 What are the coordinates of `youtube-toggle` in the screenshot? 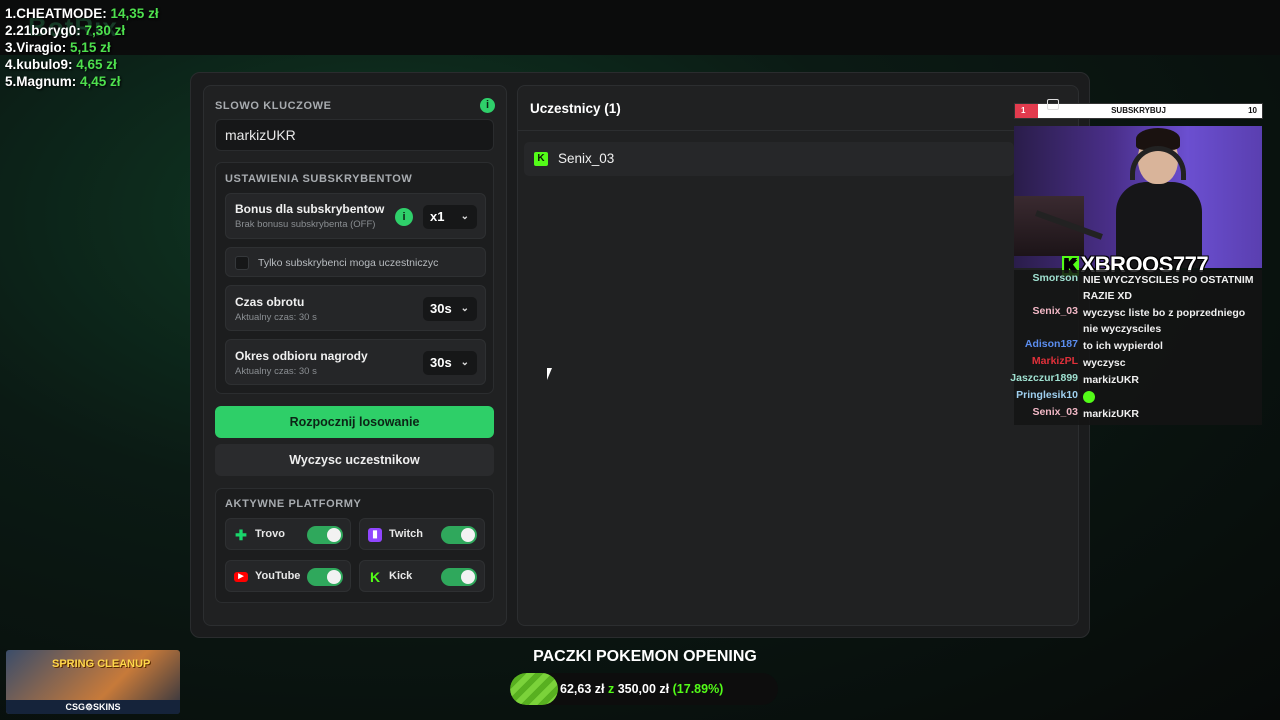 It's located at (325, 577).